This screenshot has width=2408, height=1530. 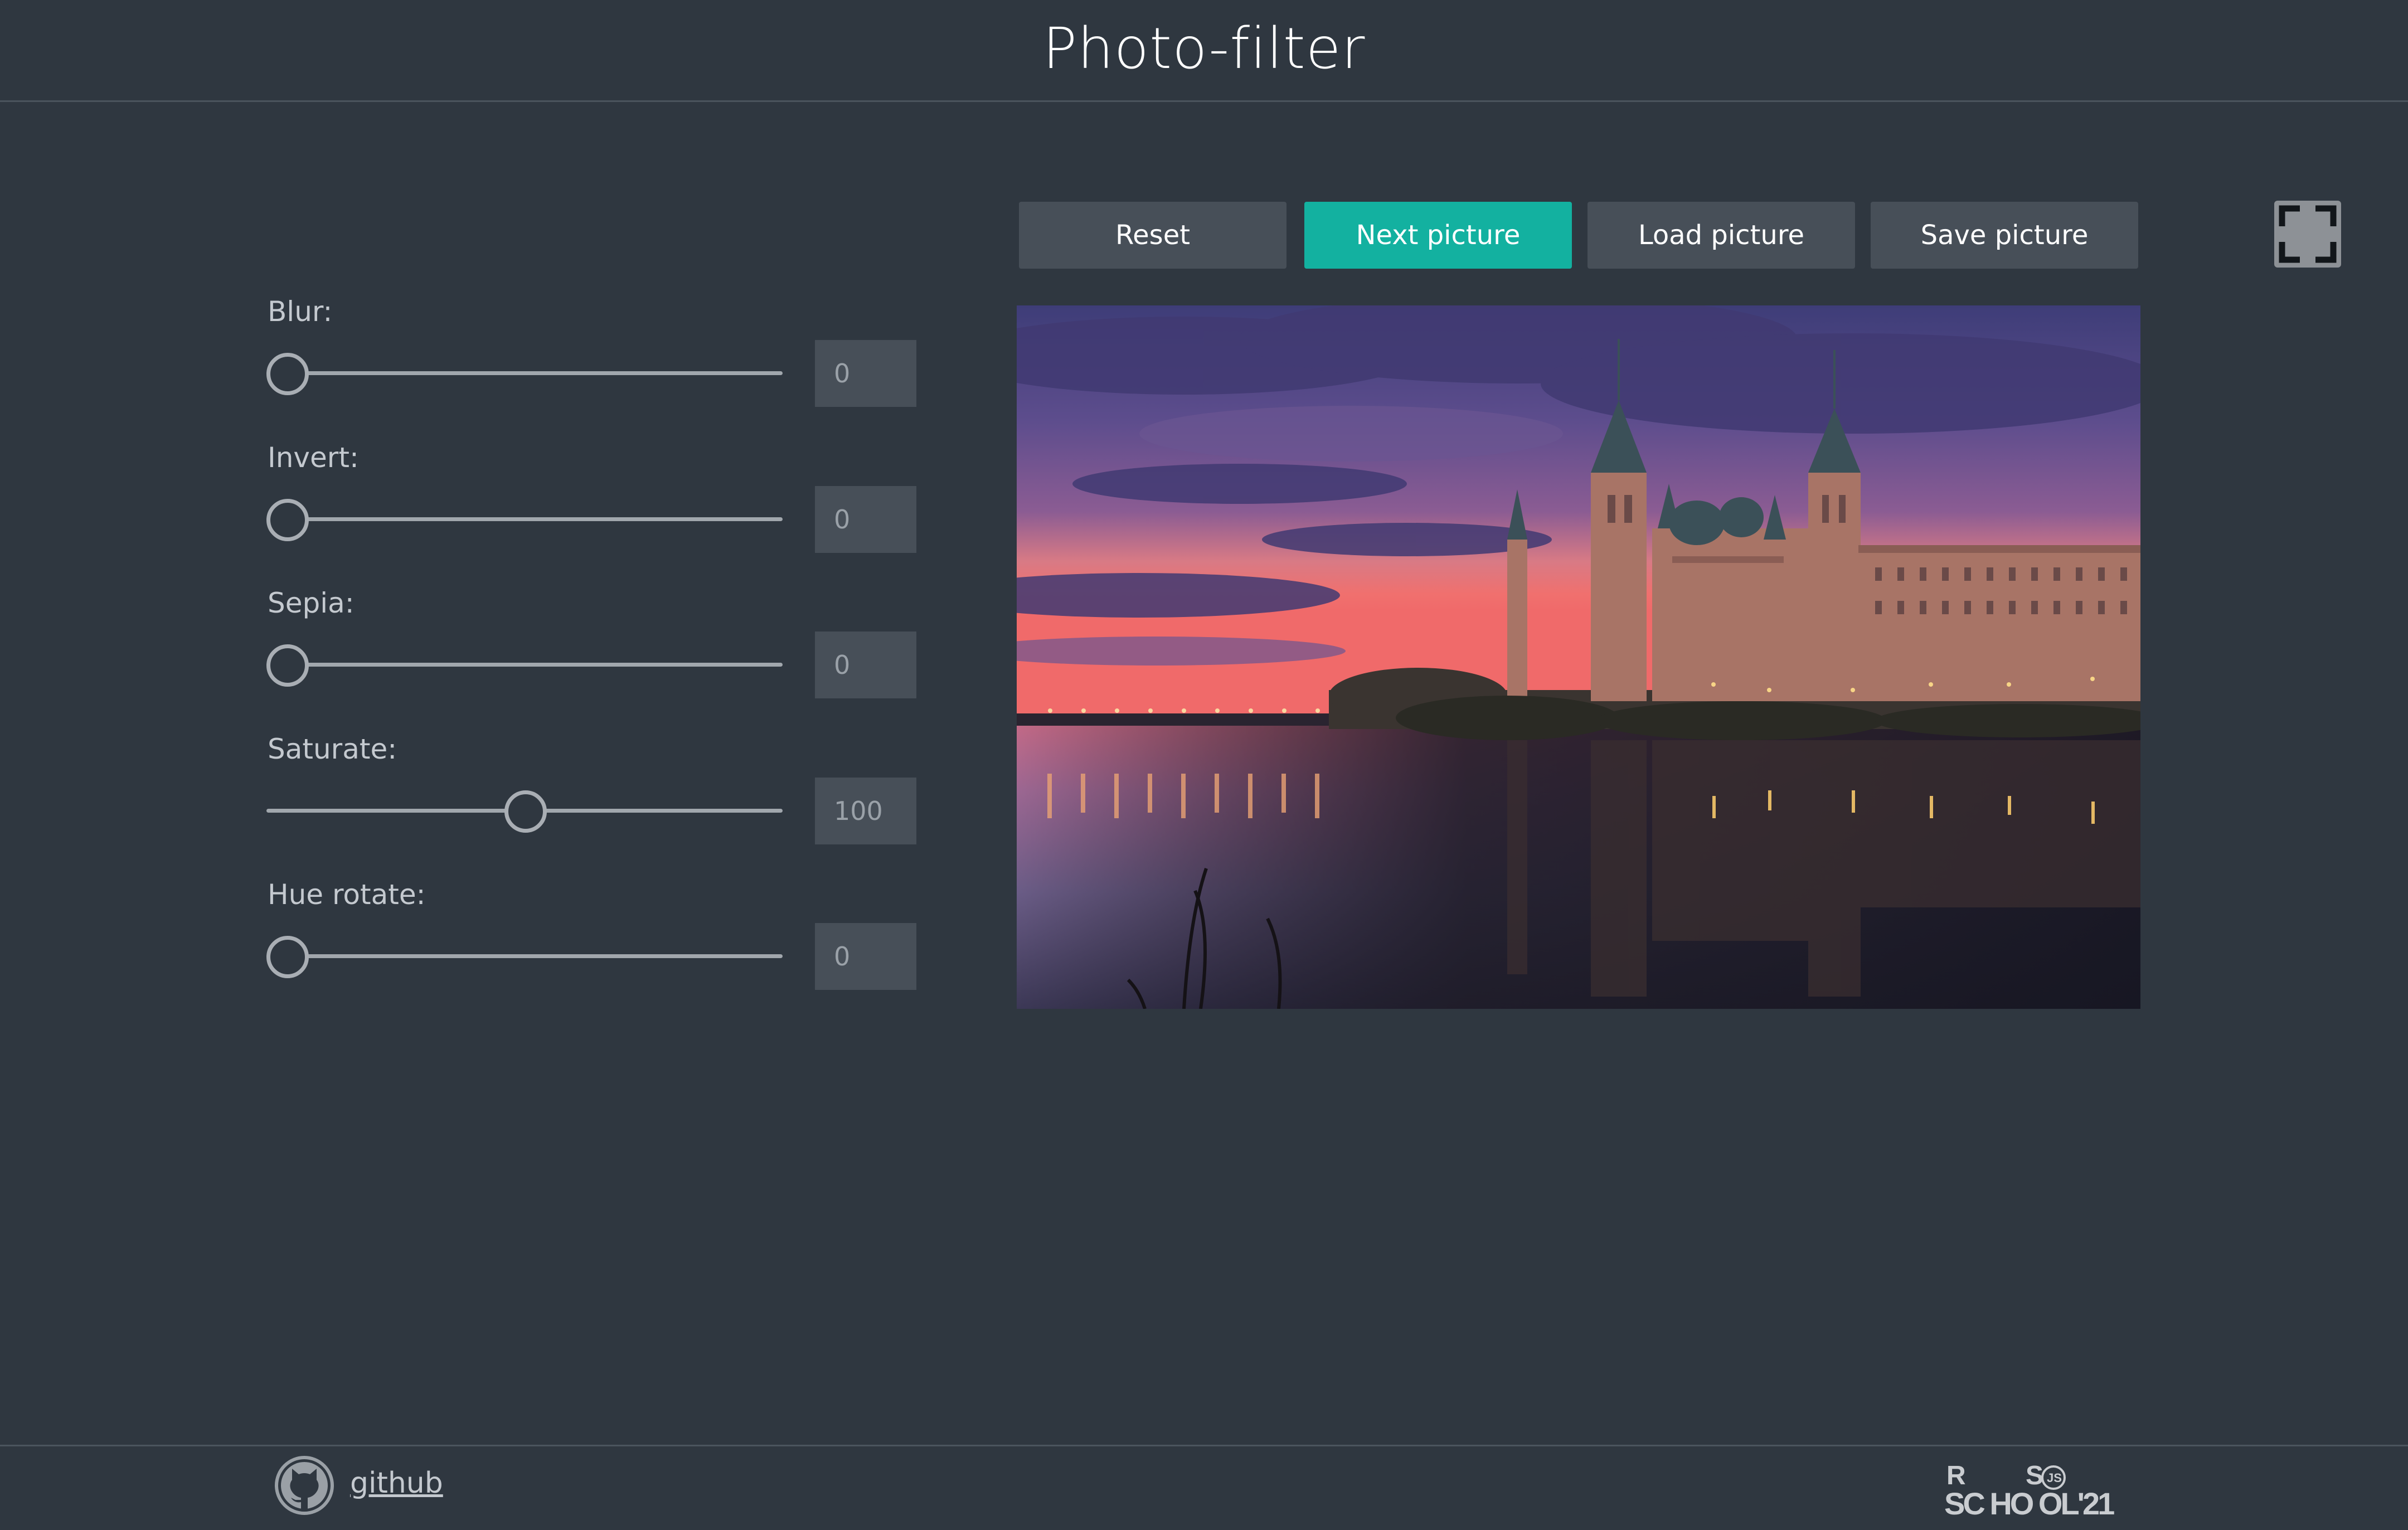 I want to click on header: Photo-filter, so click(x=1204, y=51).